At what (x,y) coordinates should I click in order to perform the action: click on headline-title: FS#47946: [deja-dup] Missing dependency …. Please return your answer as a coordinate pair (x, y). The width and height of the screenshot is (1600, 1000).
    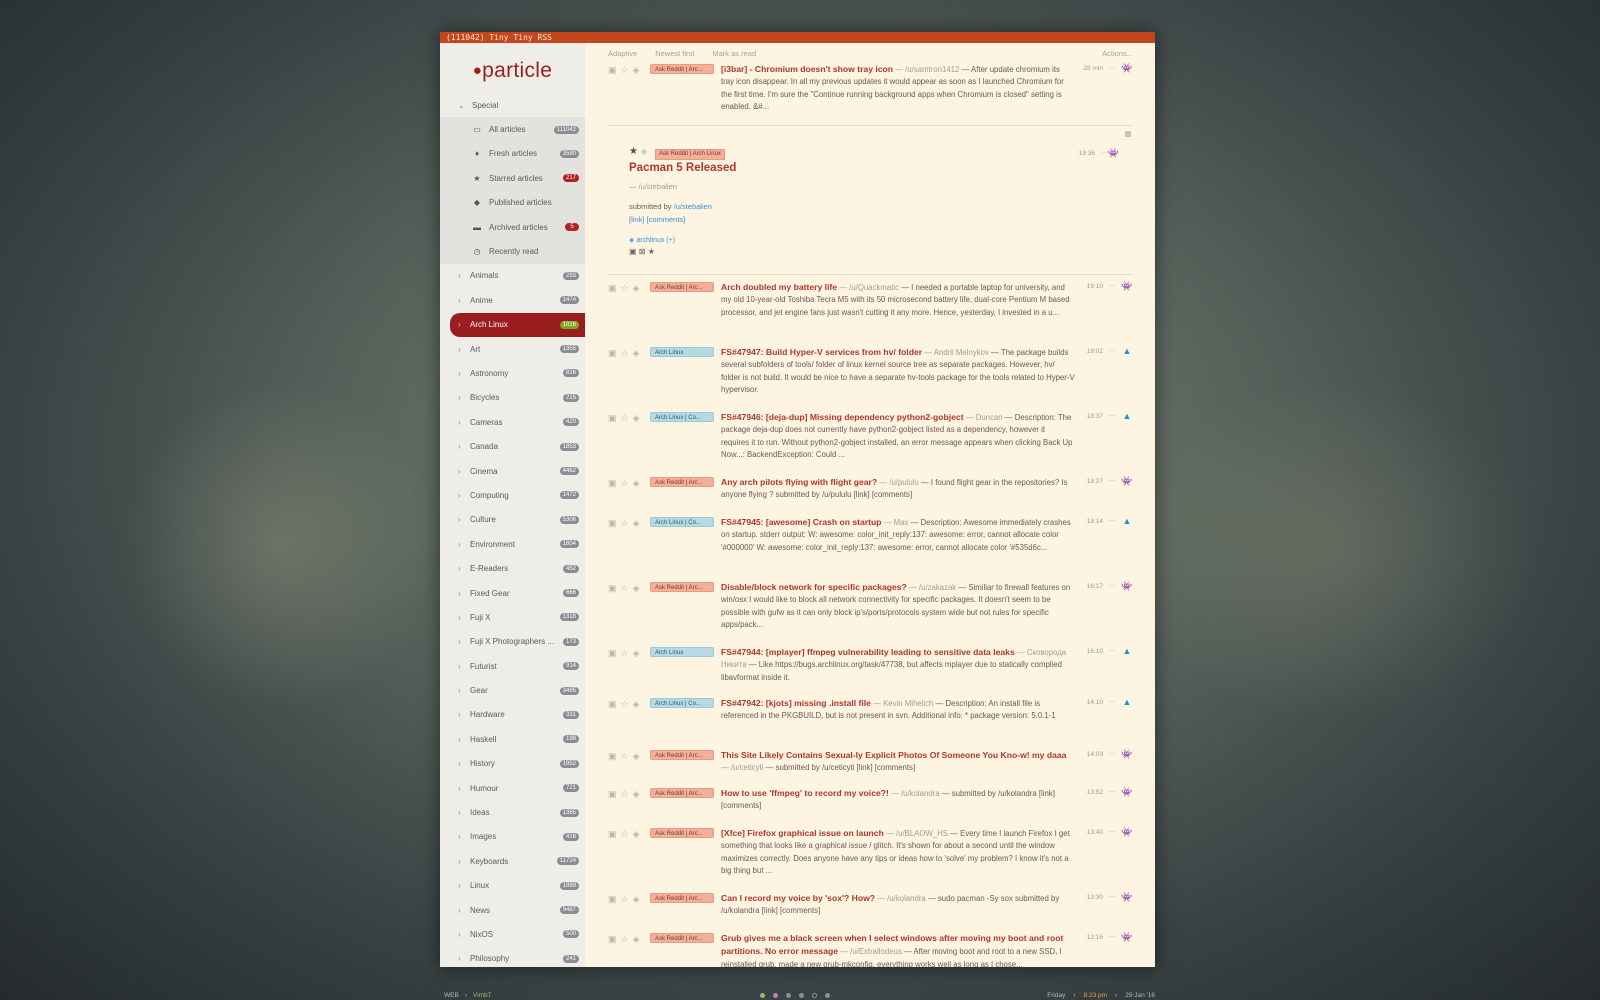
    Looking at the image, I should click on (842, 417).